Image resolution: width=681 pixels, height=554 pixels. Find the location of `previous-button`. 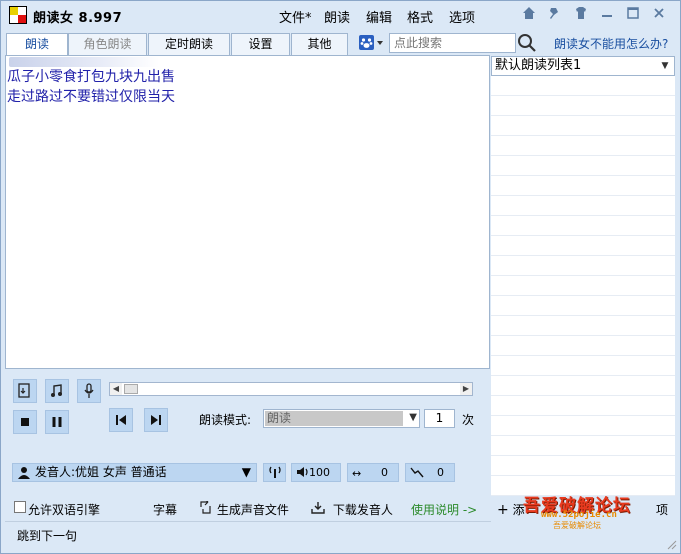

previous-button is located at coordinates (121, 420).